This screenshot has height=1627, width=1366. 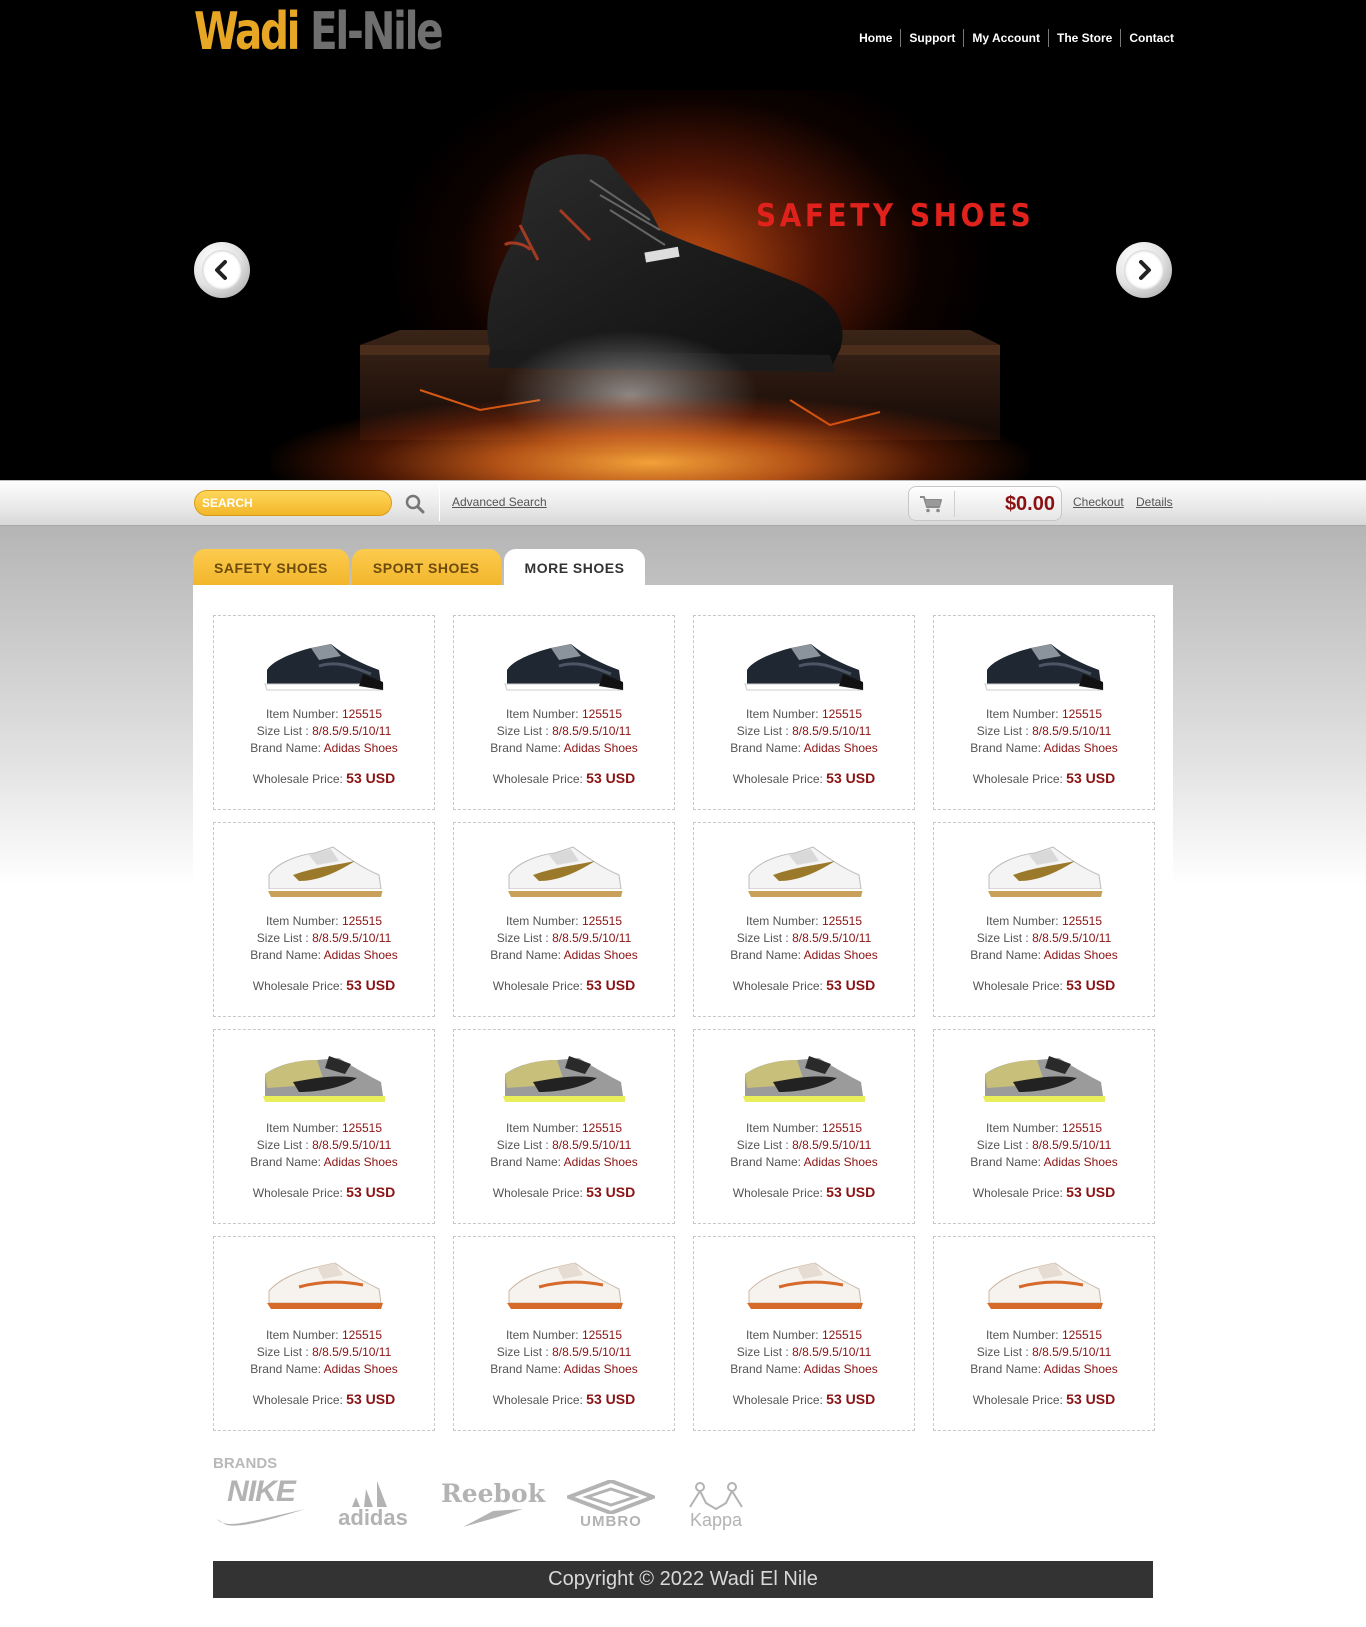 I want to click on slider-next-button, so click(x=1144, y=270).